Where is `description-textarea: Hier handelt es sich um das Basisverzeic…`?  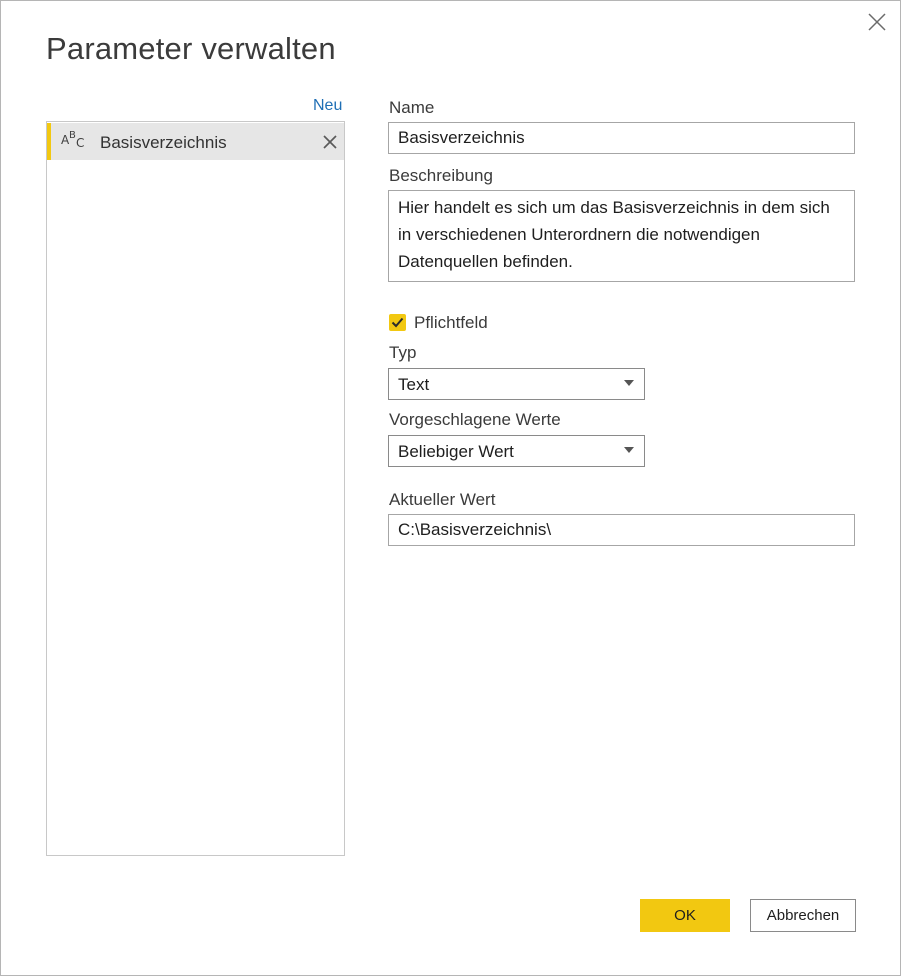
description-textarea: Hier handelt es sich um das Basisverzeic… is located at coordinates (621, 236).